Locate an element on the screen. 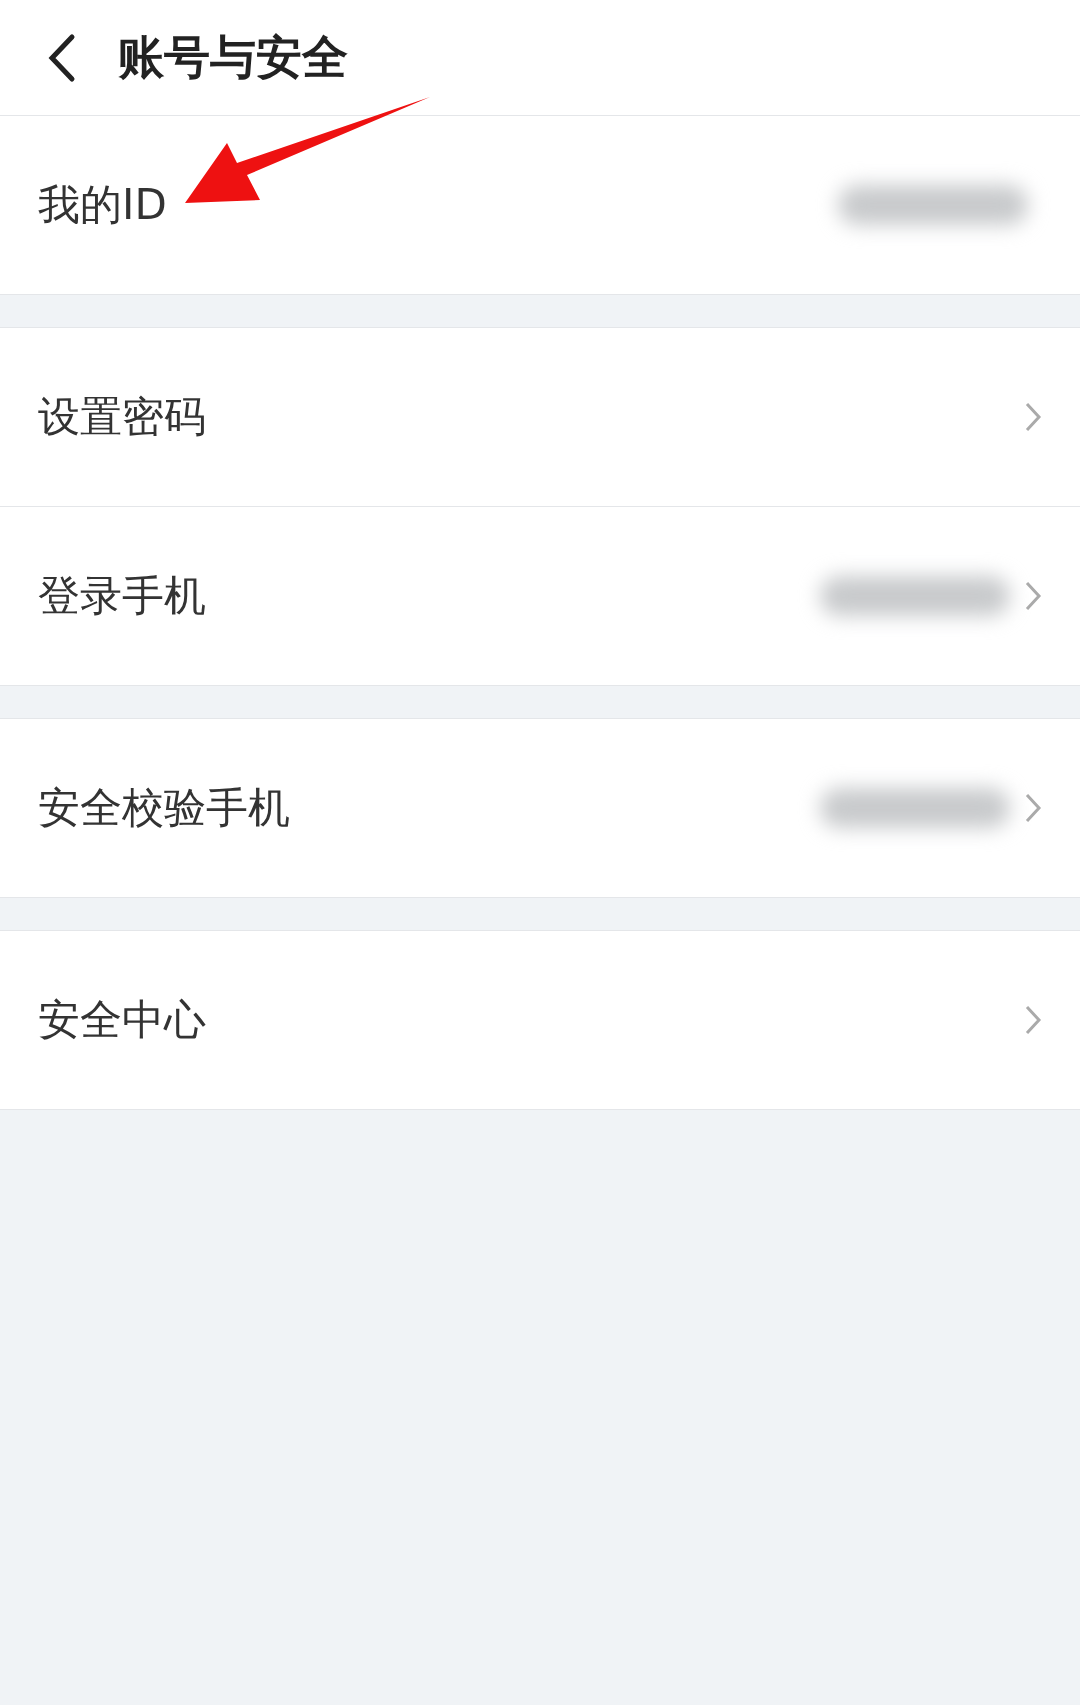 Image resolution: width=1080 pixels, height=1705 pixels. settings-item: 我的ID is located at coordinates (438, 205).